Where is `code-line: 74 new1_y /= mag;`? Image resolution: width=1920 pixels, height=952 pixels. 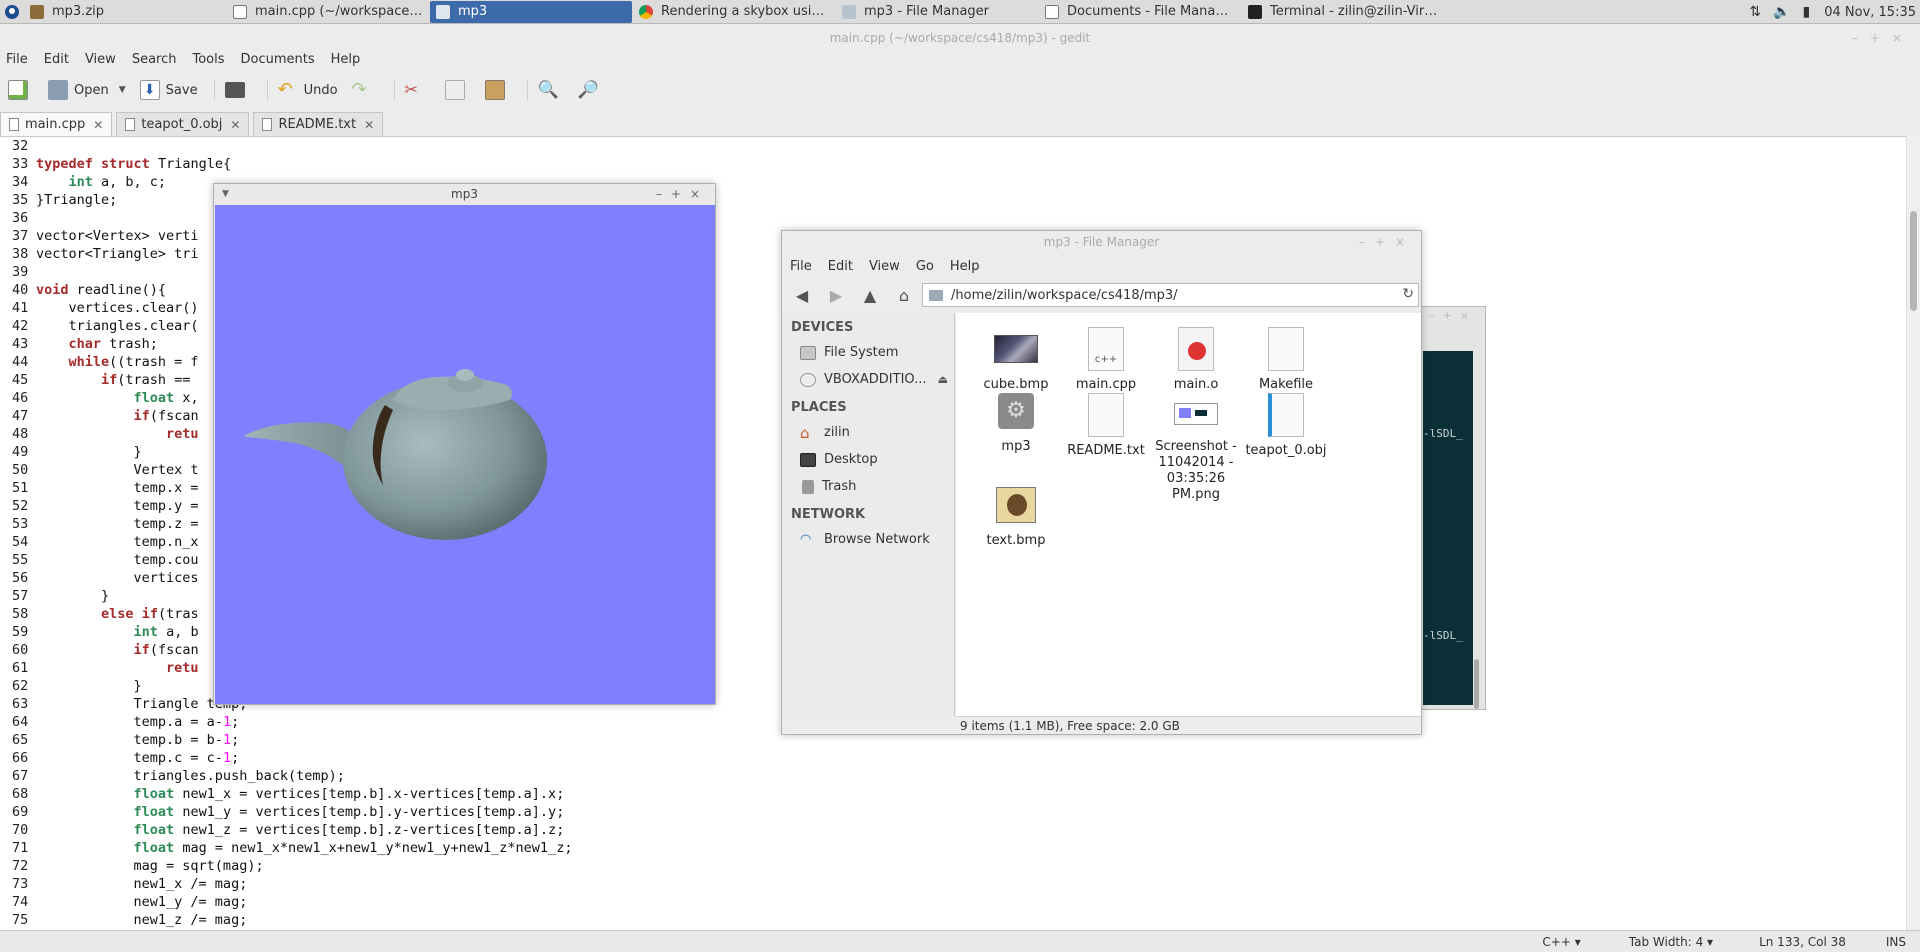
code-line: 74 new1_y /= mag; is located at coordinates (292, 902).